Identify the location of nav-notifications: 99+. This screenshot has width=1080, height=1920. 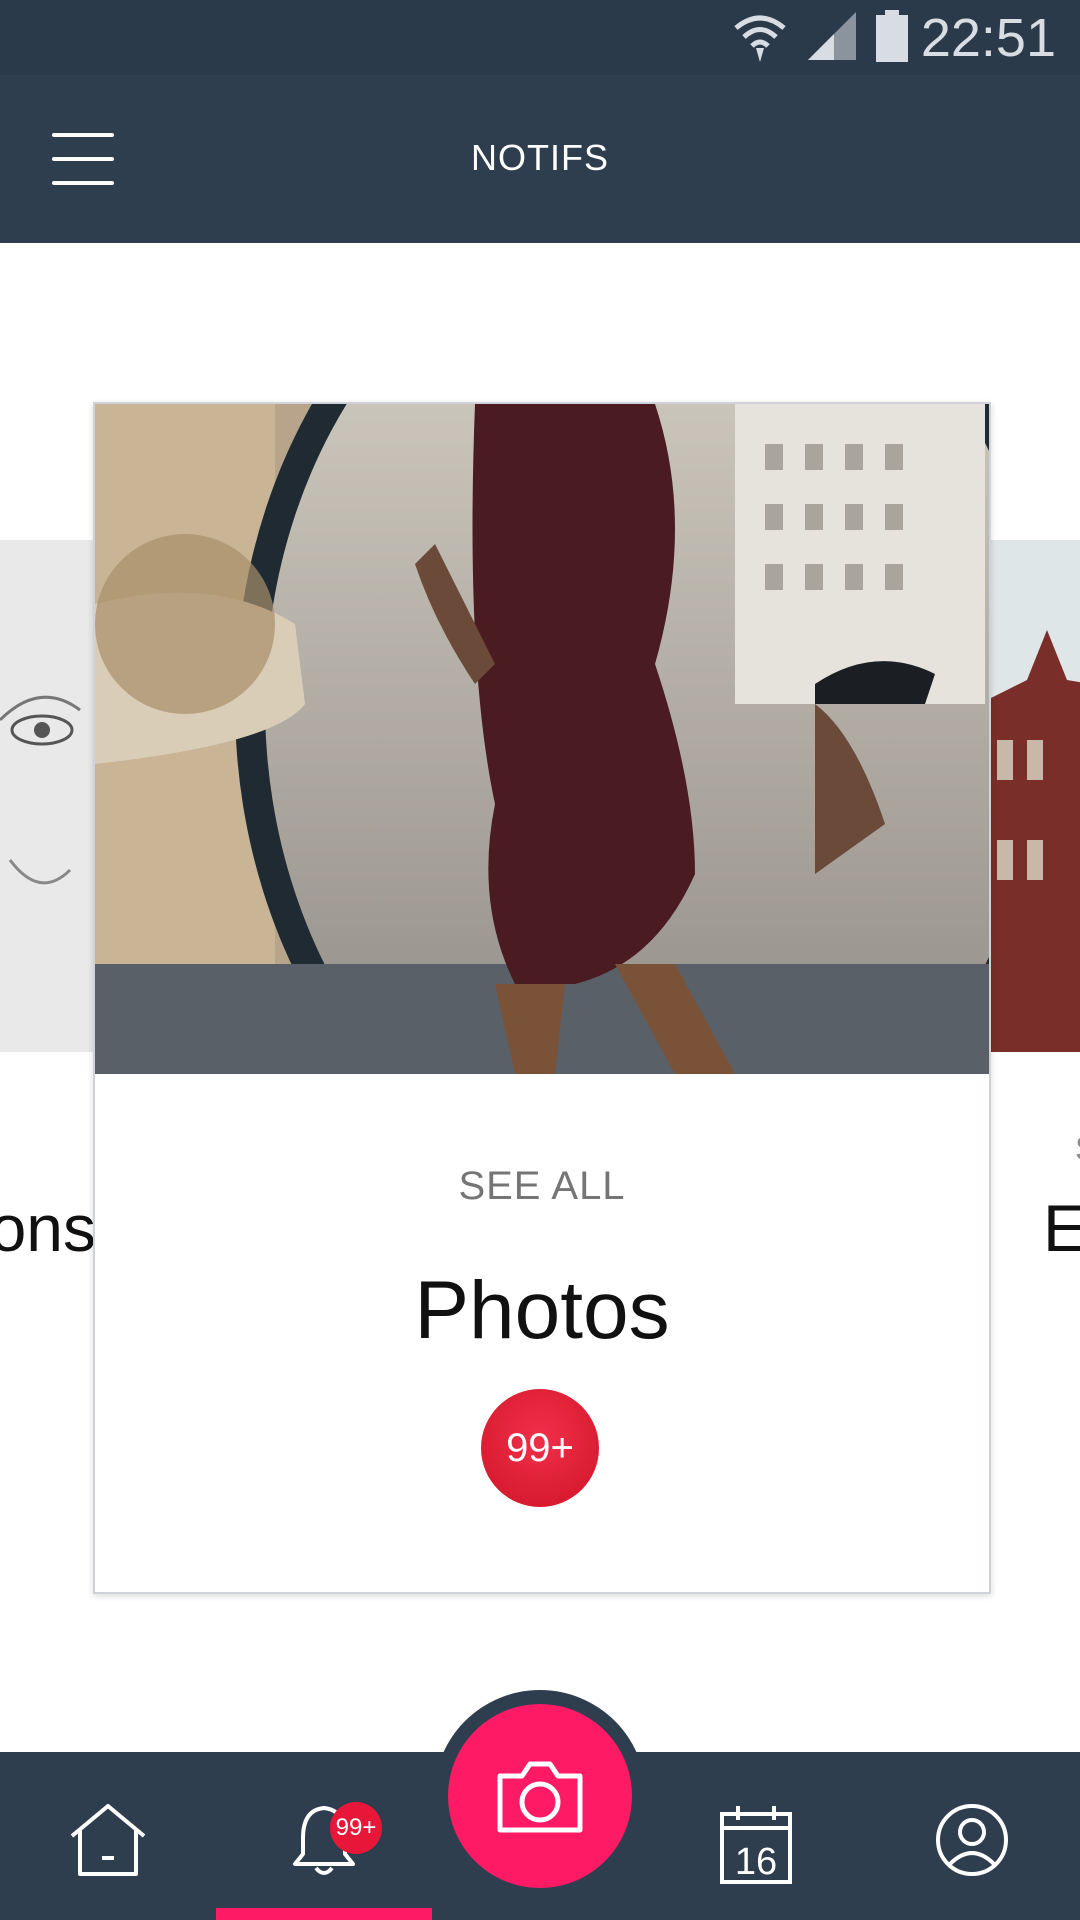
(324, 1836).